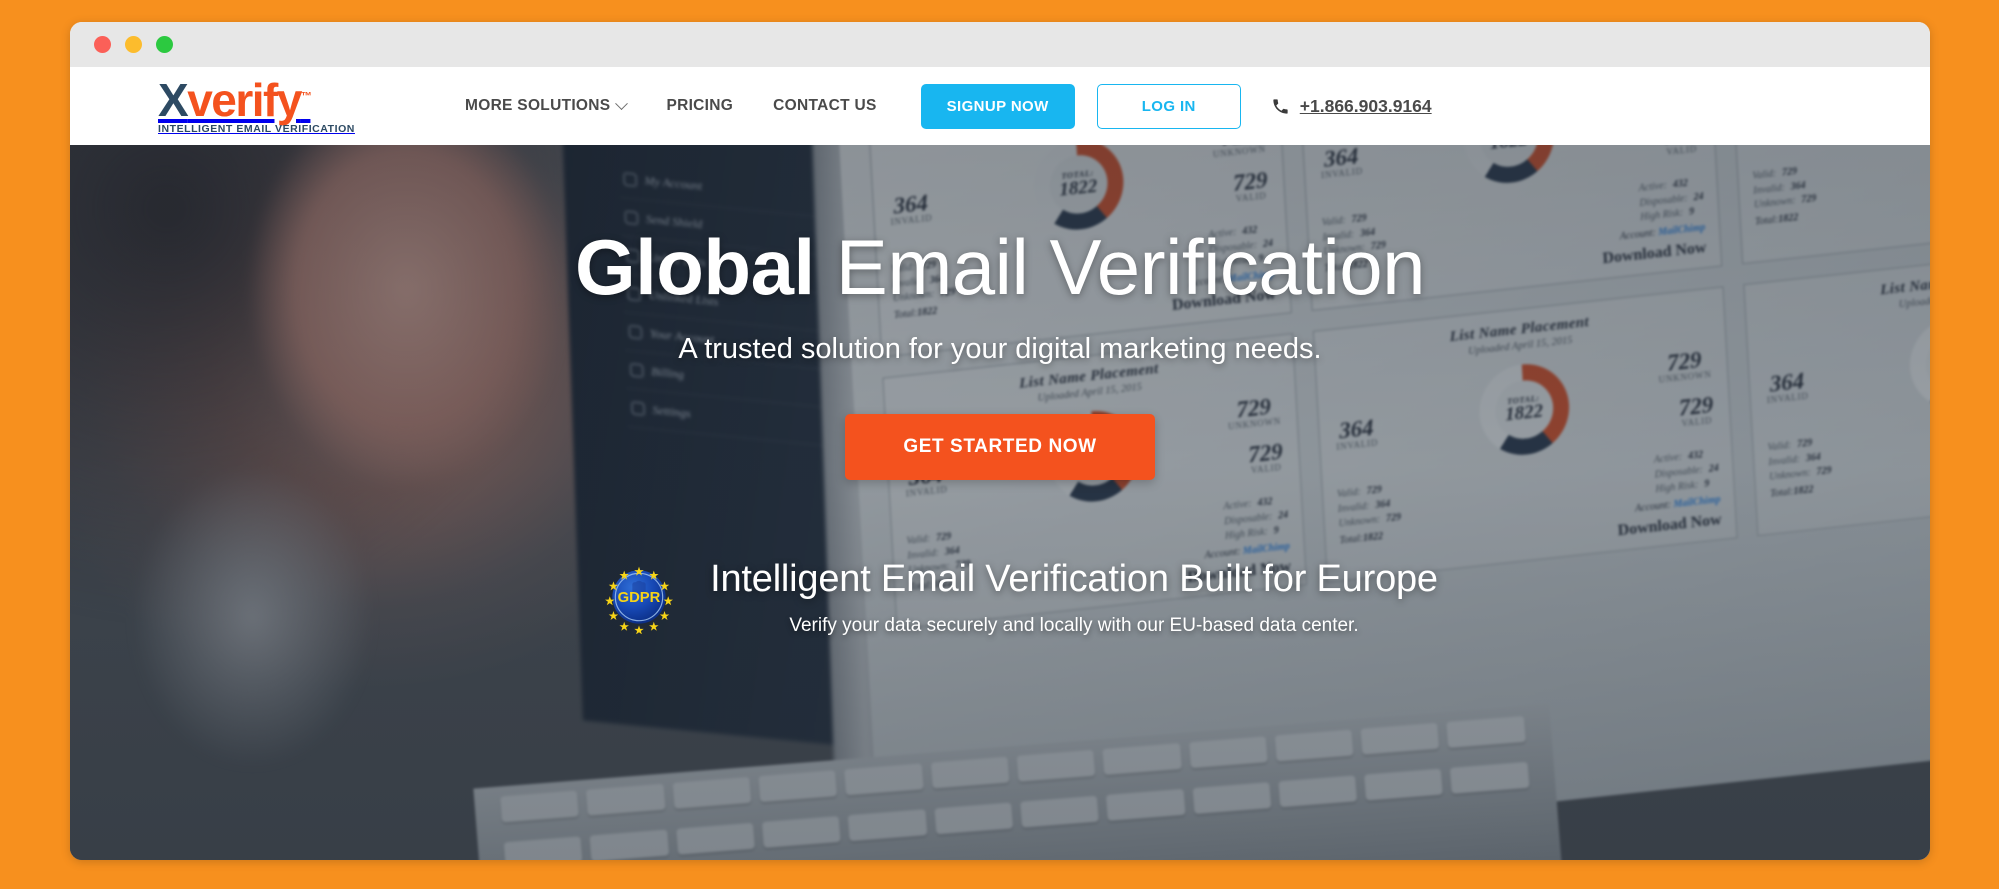 The image size is (1999, 889). Describe the element at coordinates (306, 96) in the screenshot. I see `trademark-symbol: ™` at that location.